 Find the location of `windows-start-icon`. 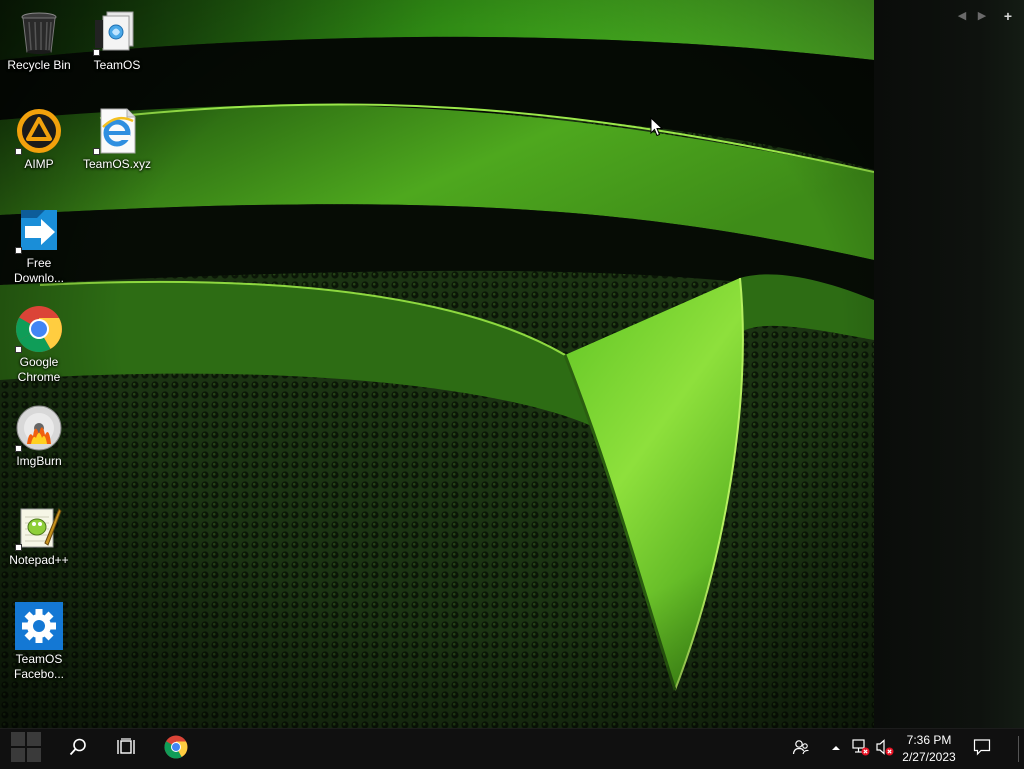

windows-start-icon is located at coordinates (26, 749).